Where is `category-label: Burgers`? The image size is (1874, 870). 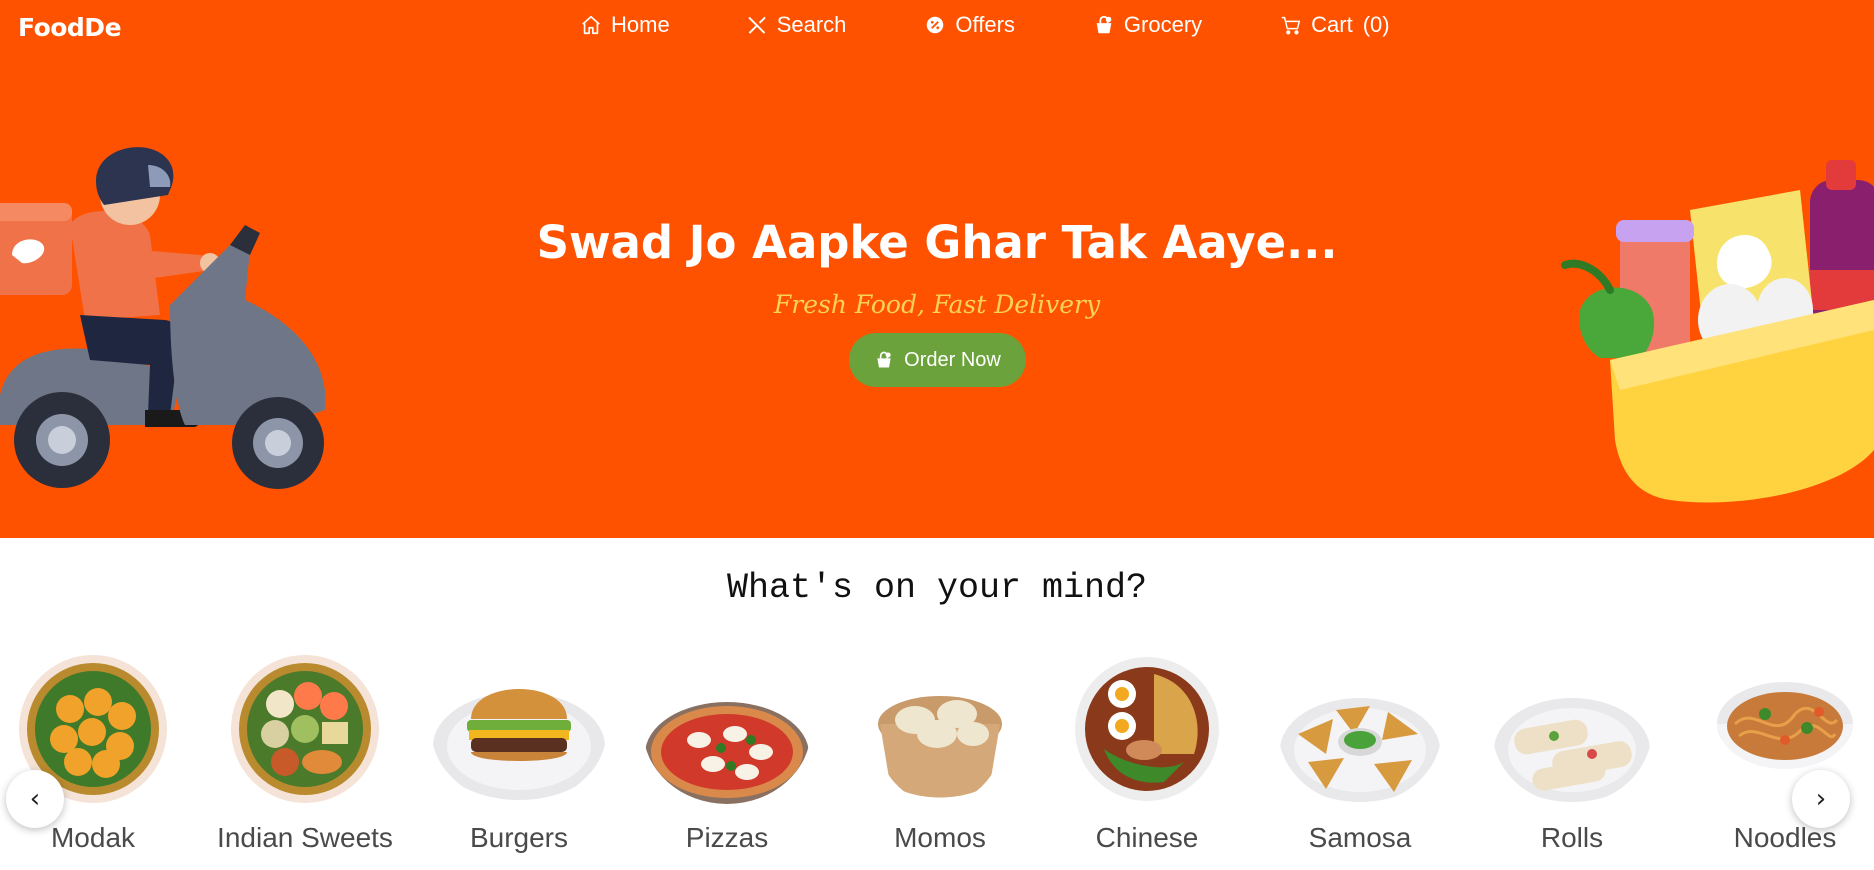
category-label: Burgers is located at coordinates (519, 837).